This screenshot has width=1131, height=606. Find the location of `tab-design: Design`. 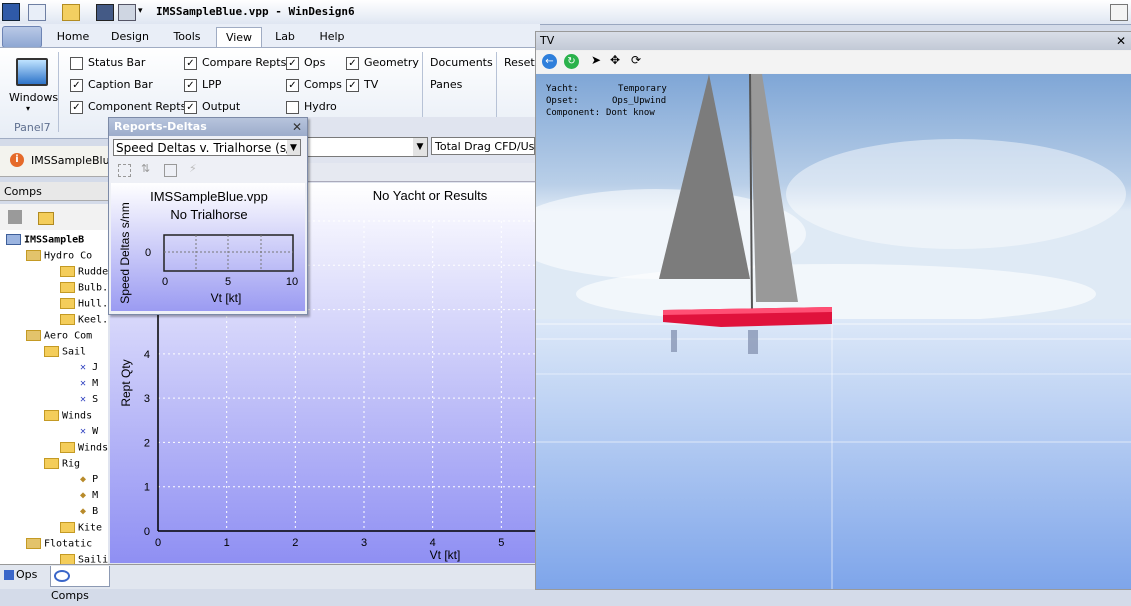

tab-design: Design is located at coordinates (130, 37).